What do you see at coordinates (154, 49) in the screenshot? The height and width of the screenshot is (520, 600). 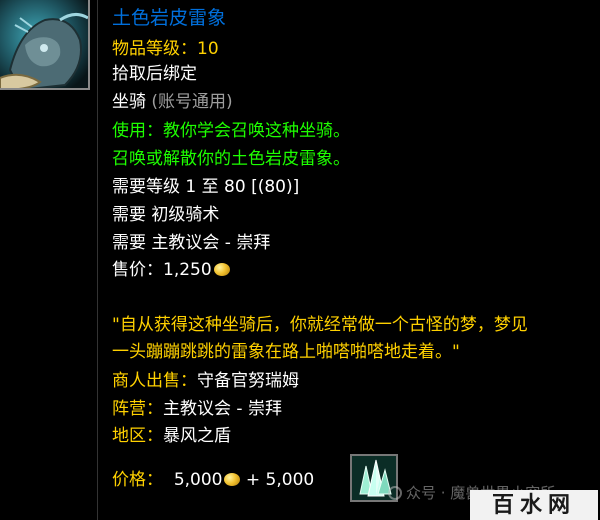 I see `item-level-label: 物品等级：` at bounding box center [154, 49].